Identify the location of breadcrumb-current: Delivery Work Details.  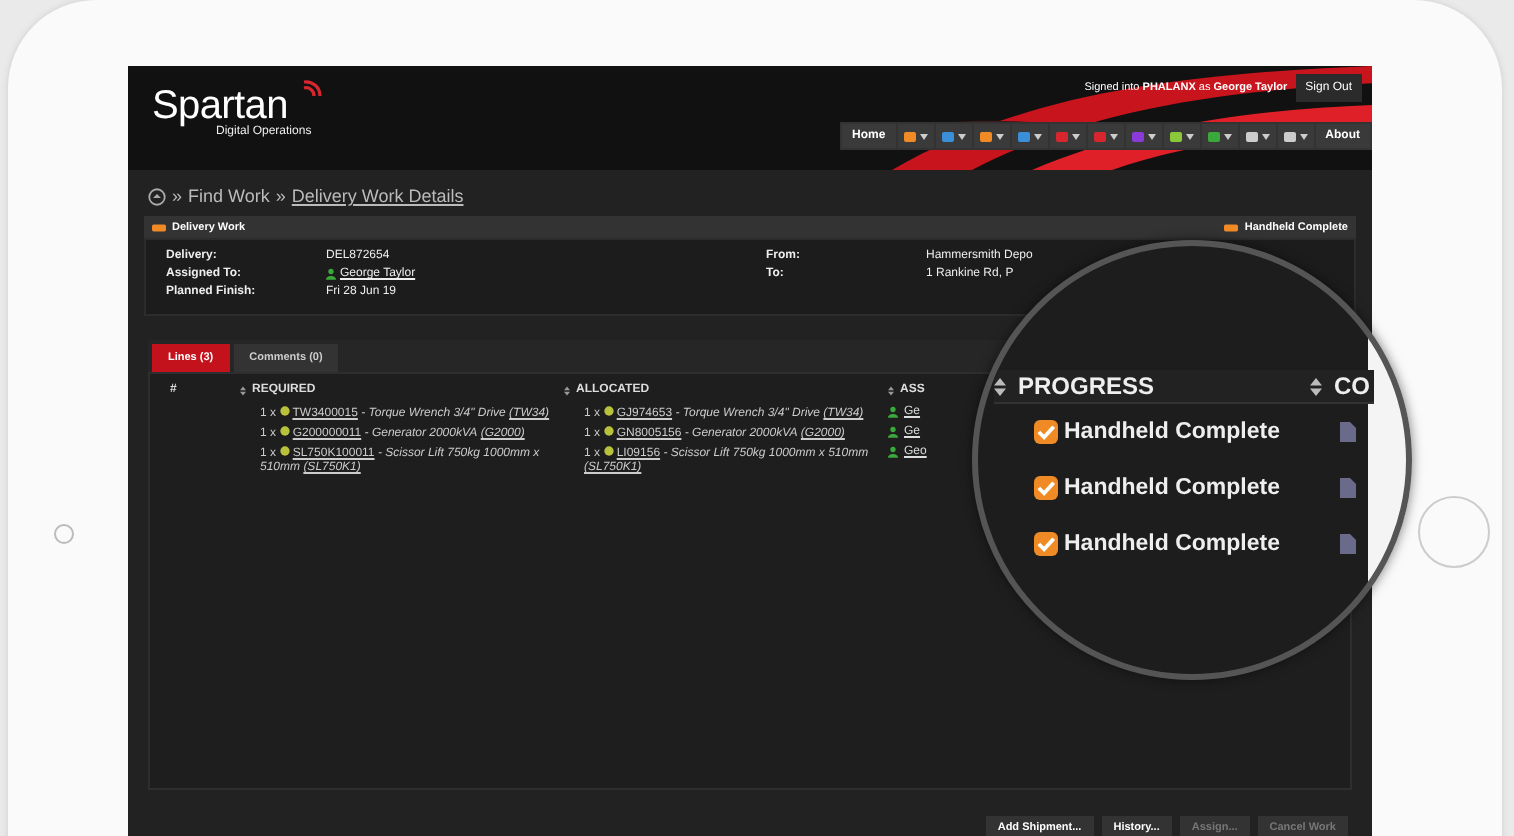
(377, 196).